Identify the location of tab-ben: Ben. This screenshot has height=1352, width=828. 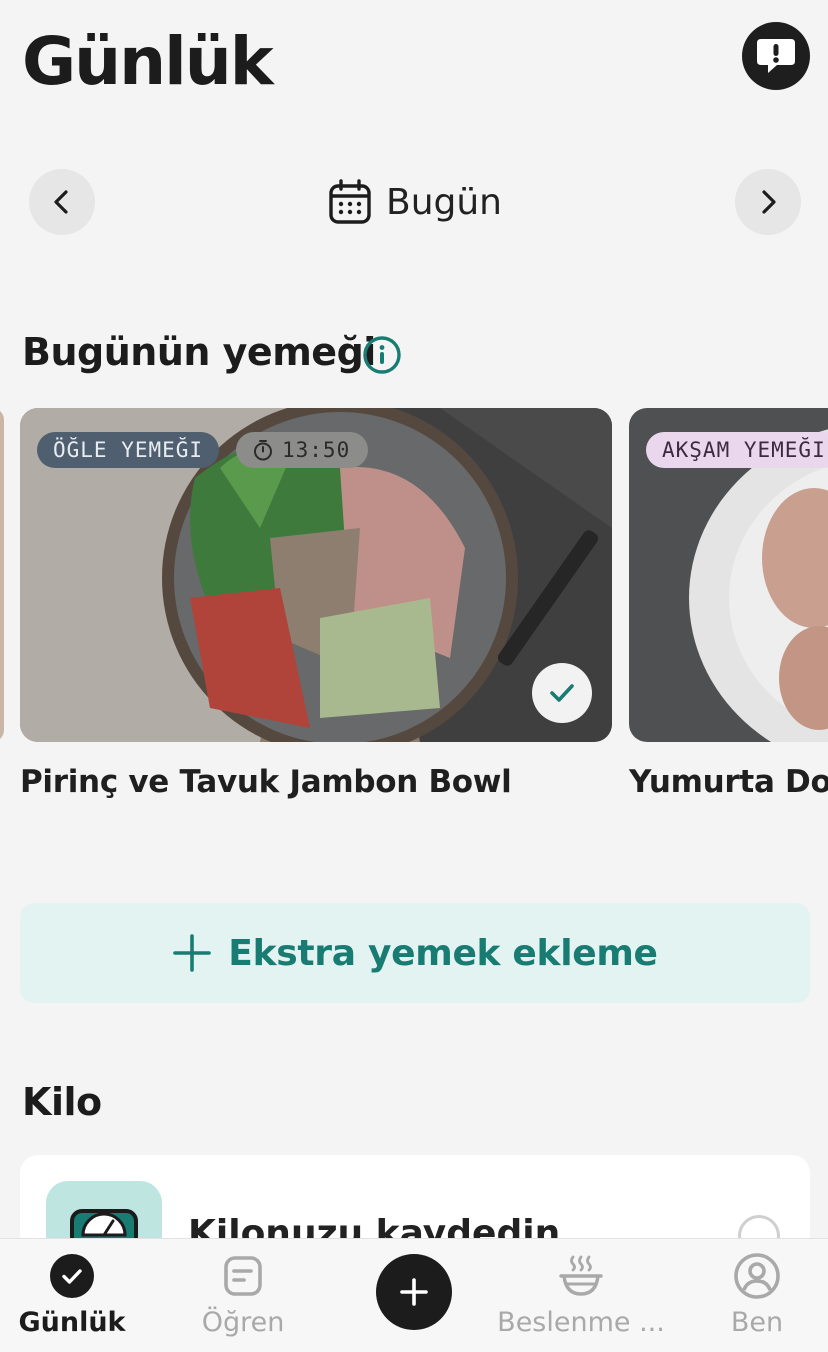
(751, 1295).